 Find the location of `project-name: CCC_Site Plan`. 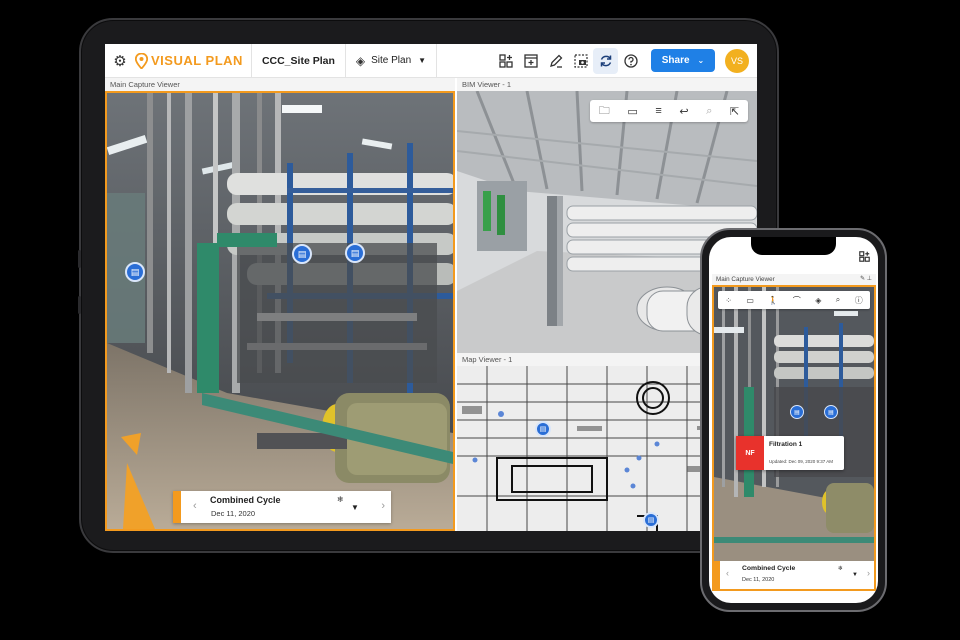

project-name: CCC_Site Plan is located at coordinates (299, 61).